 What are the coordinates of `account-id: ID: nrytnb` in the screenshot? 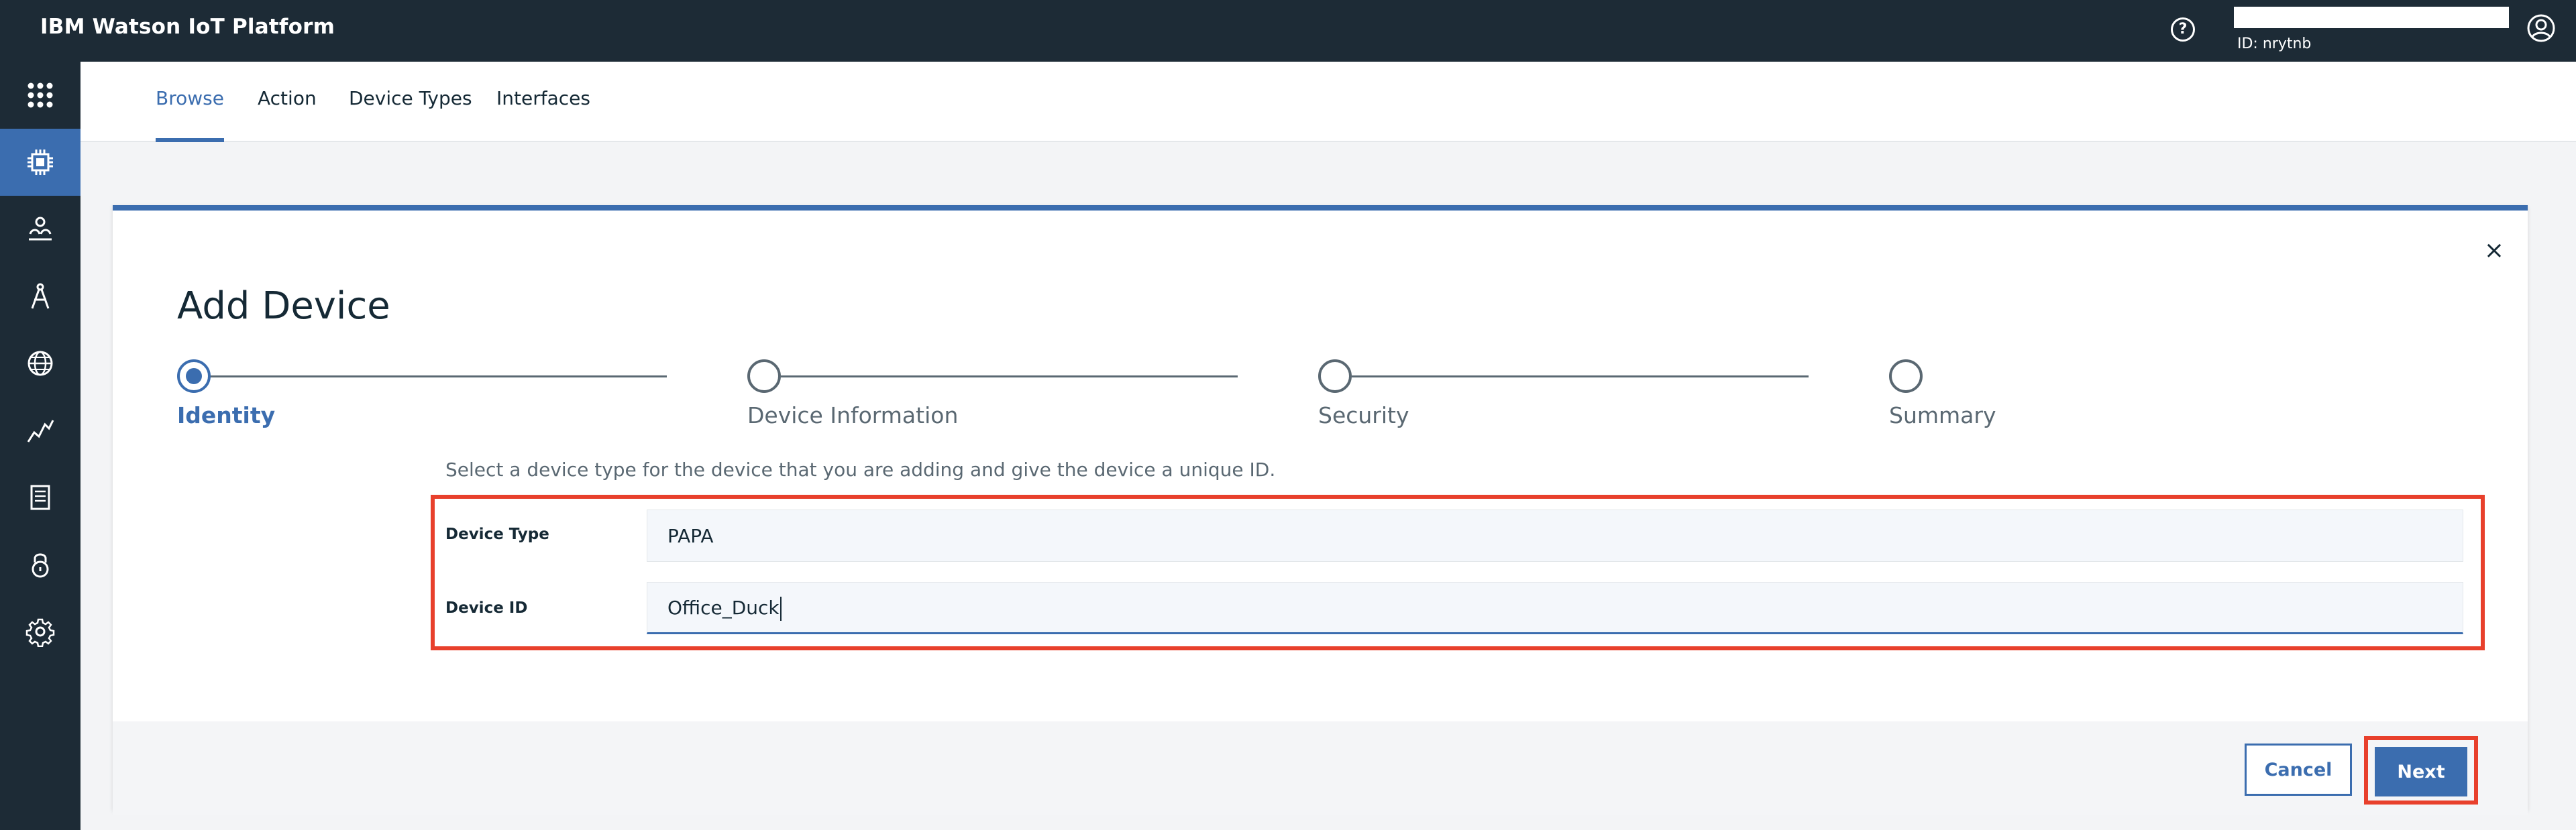 It's located at (2274, 44).